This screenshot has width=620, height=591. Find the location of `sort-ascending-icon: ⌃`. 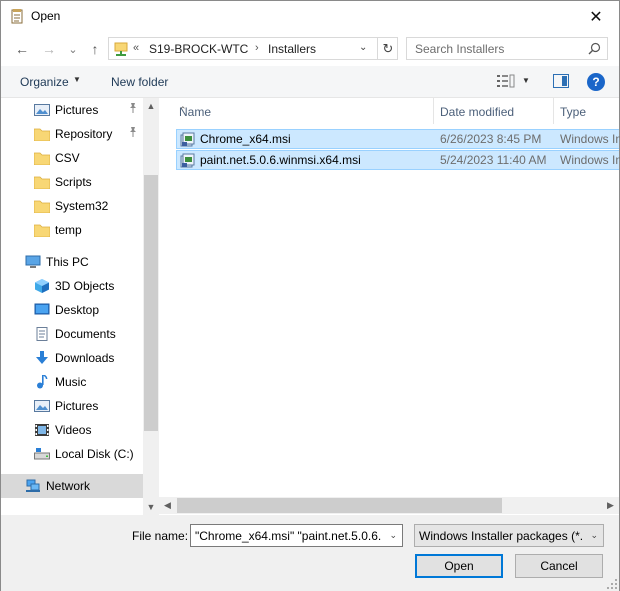

sort-ascending-icon: ⌃ is located at coordinates (183, 110).